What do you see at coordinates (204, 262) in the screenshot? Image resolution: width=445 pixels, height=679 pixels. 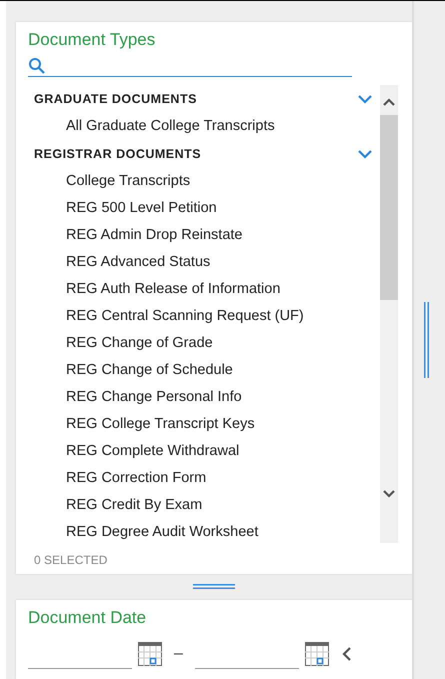 I see `list-item: REG Advanced Status` at bounding box center [204, 262].